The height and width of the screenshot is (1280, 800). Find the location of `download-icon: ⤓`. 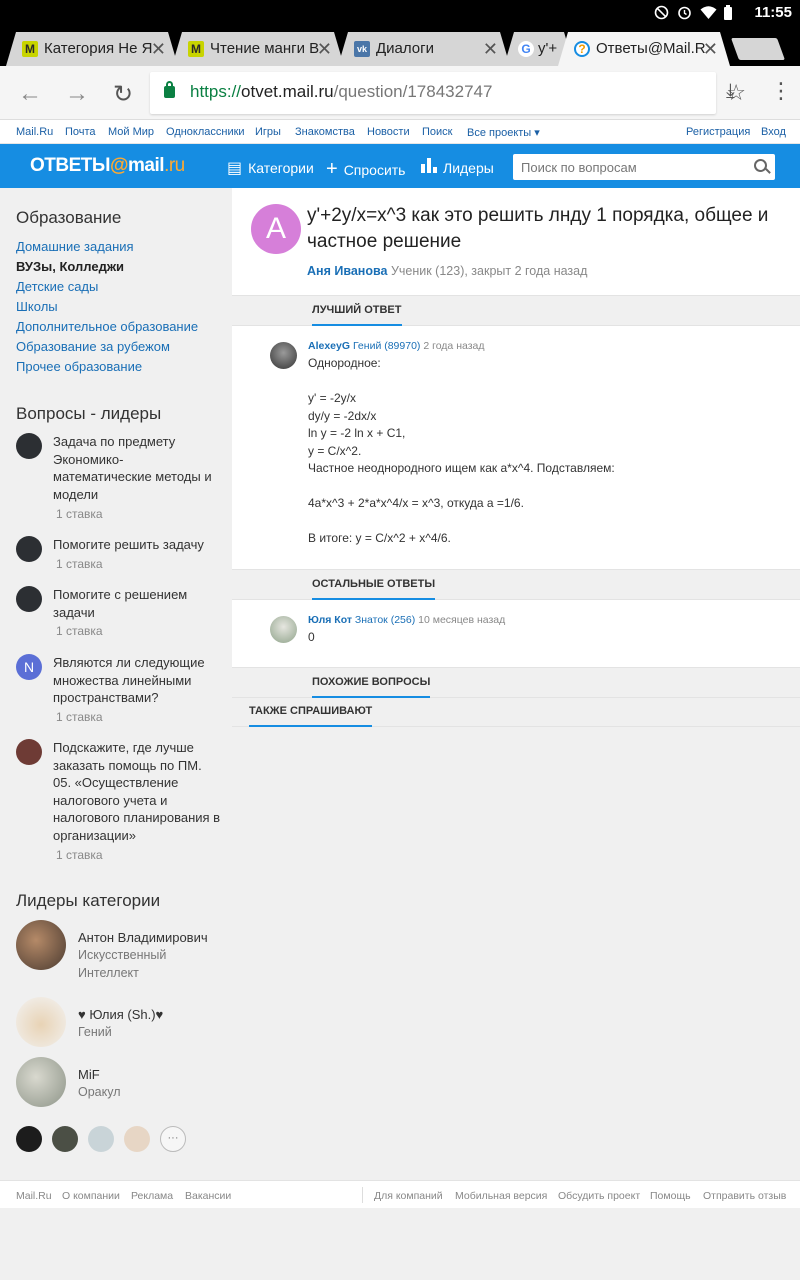

download-icon: ⤓ is located at coordinates (730, 91).